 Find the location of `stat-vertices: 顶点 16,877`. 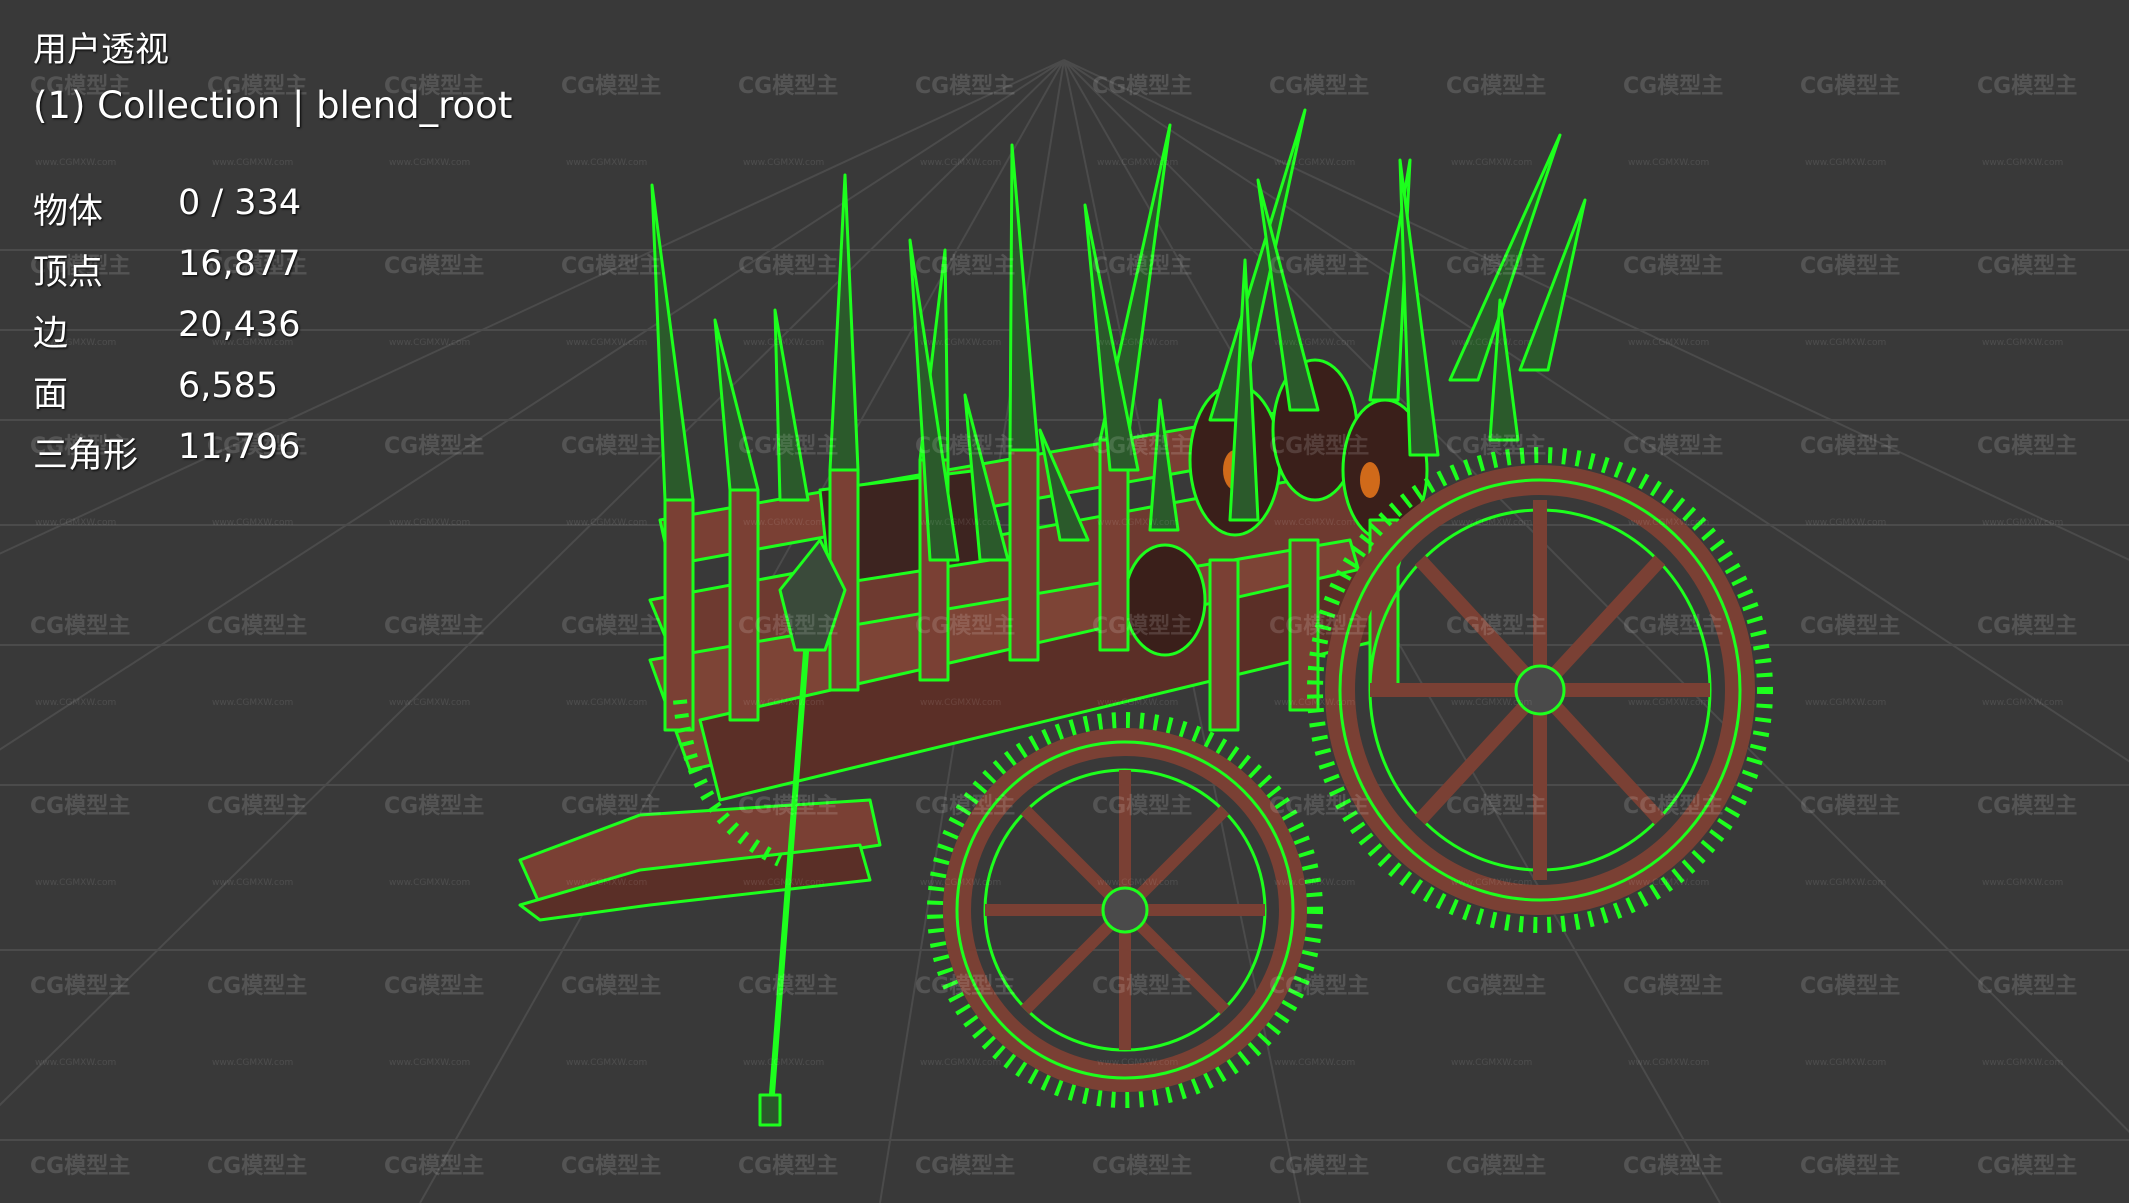

stat-vertices: 顶点 16,877 is located at coordinates (166, 269).